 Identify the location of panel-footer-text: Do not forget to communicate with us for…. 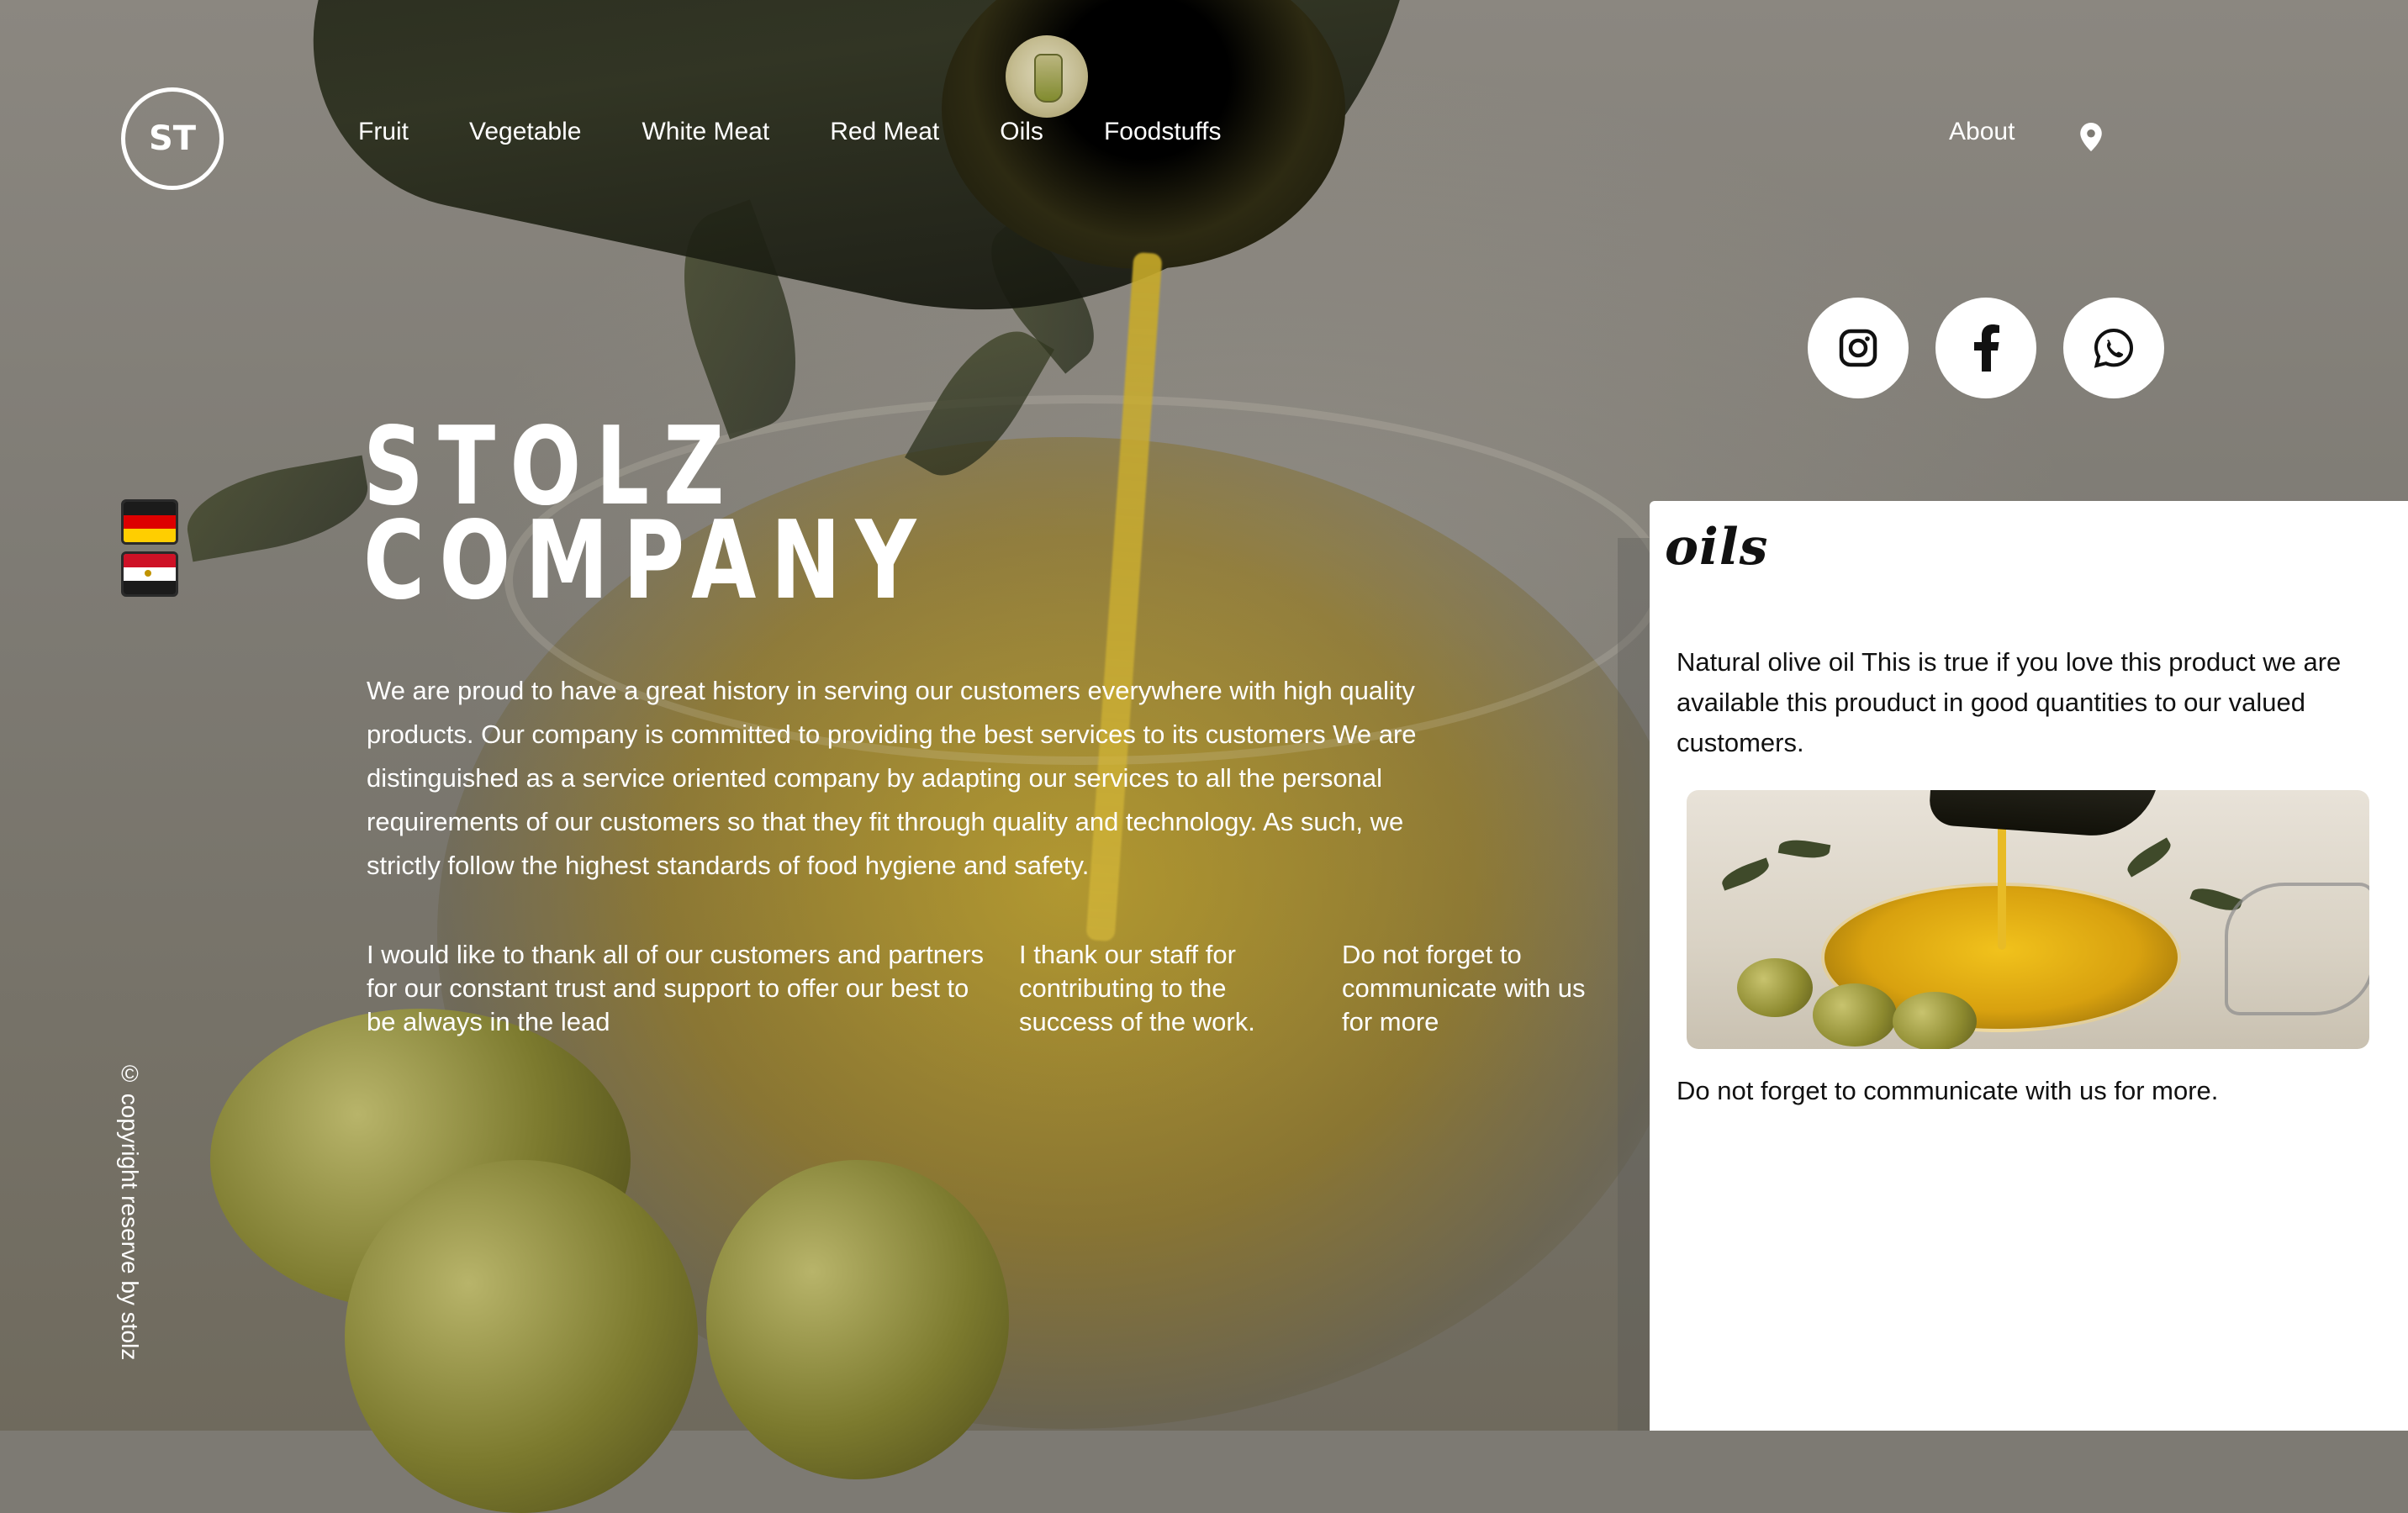
(1948, 1090).